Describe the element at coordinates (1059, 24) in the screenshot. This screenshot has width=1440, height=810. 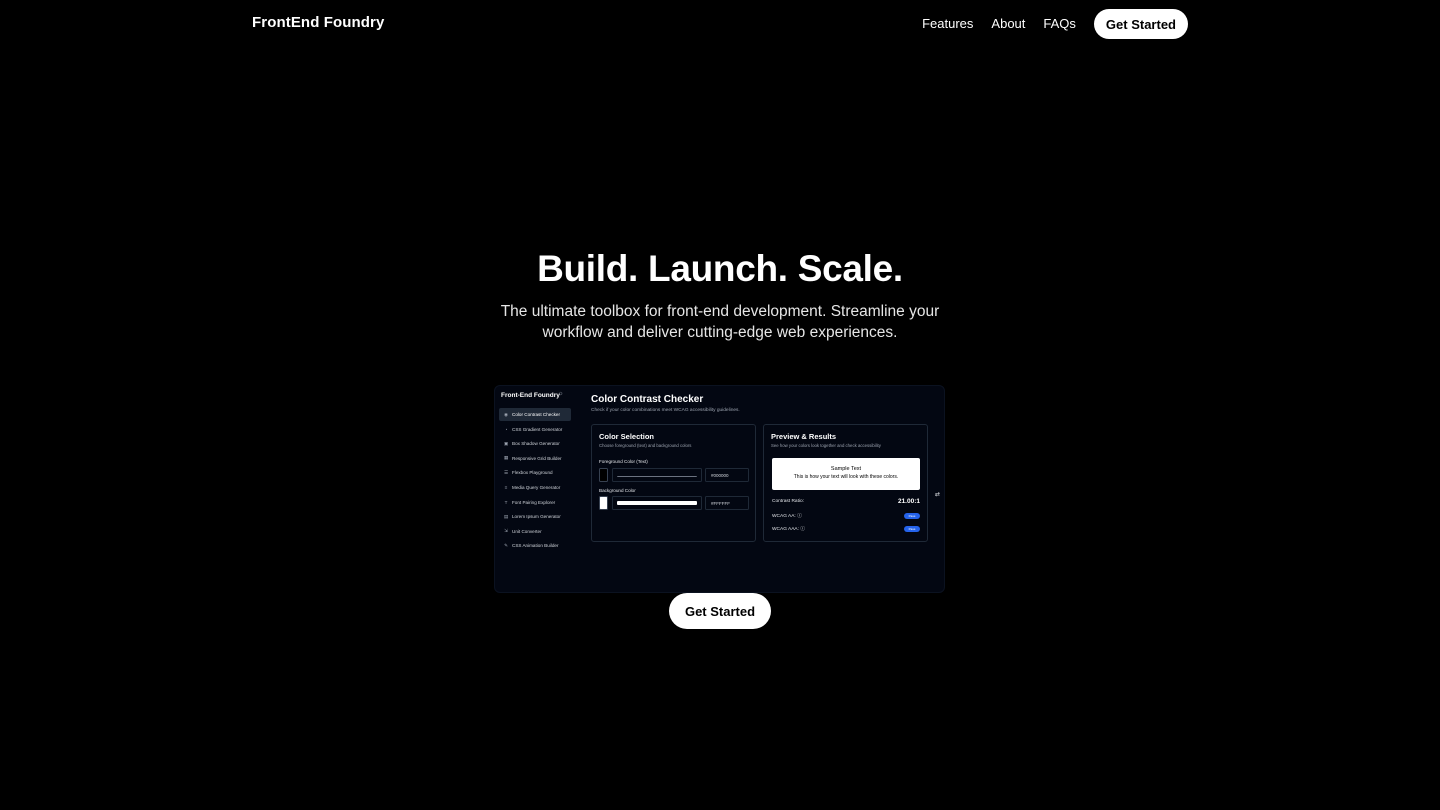
I see `nav-link-faqs: FAQs` at that location.